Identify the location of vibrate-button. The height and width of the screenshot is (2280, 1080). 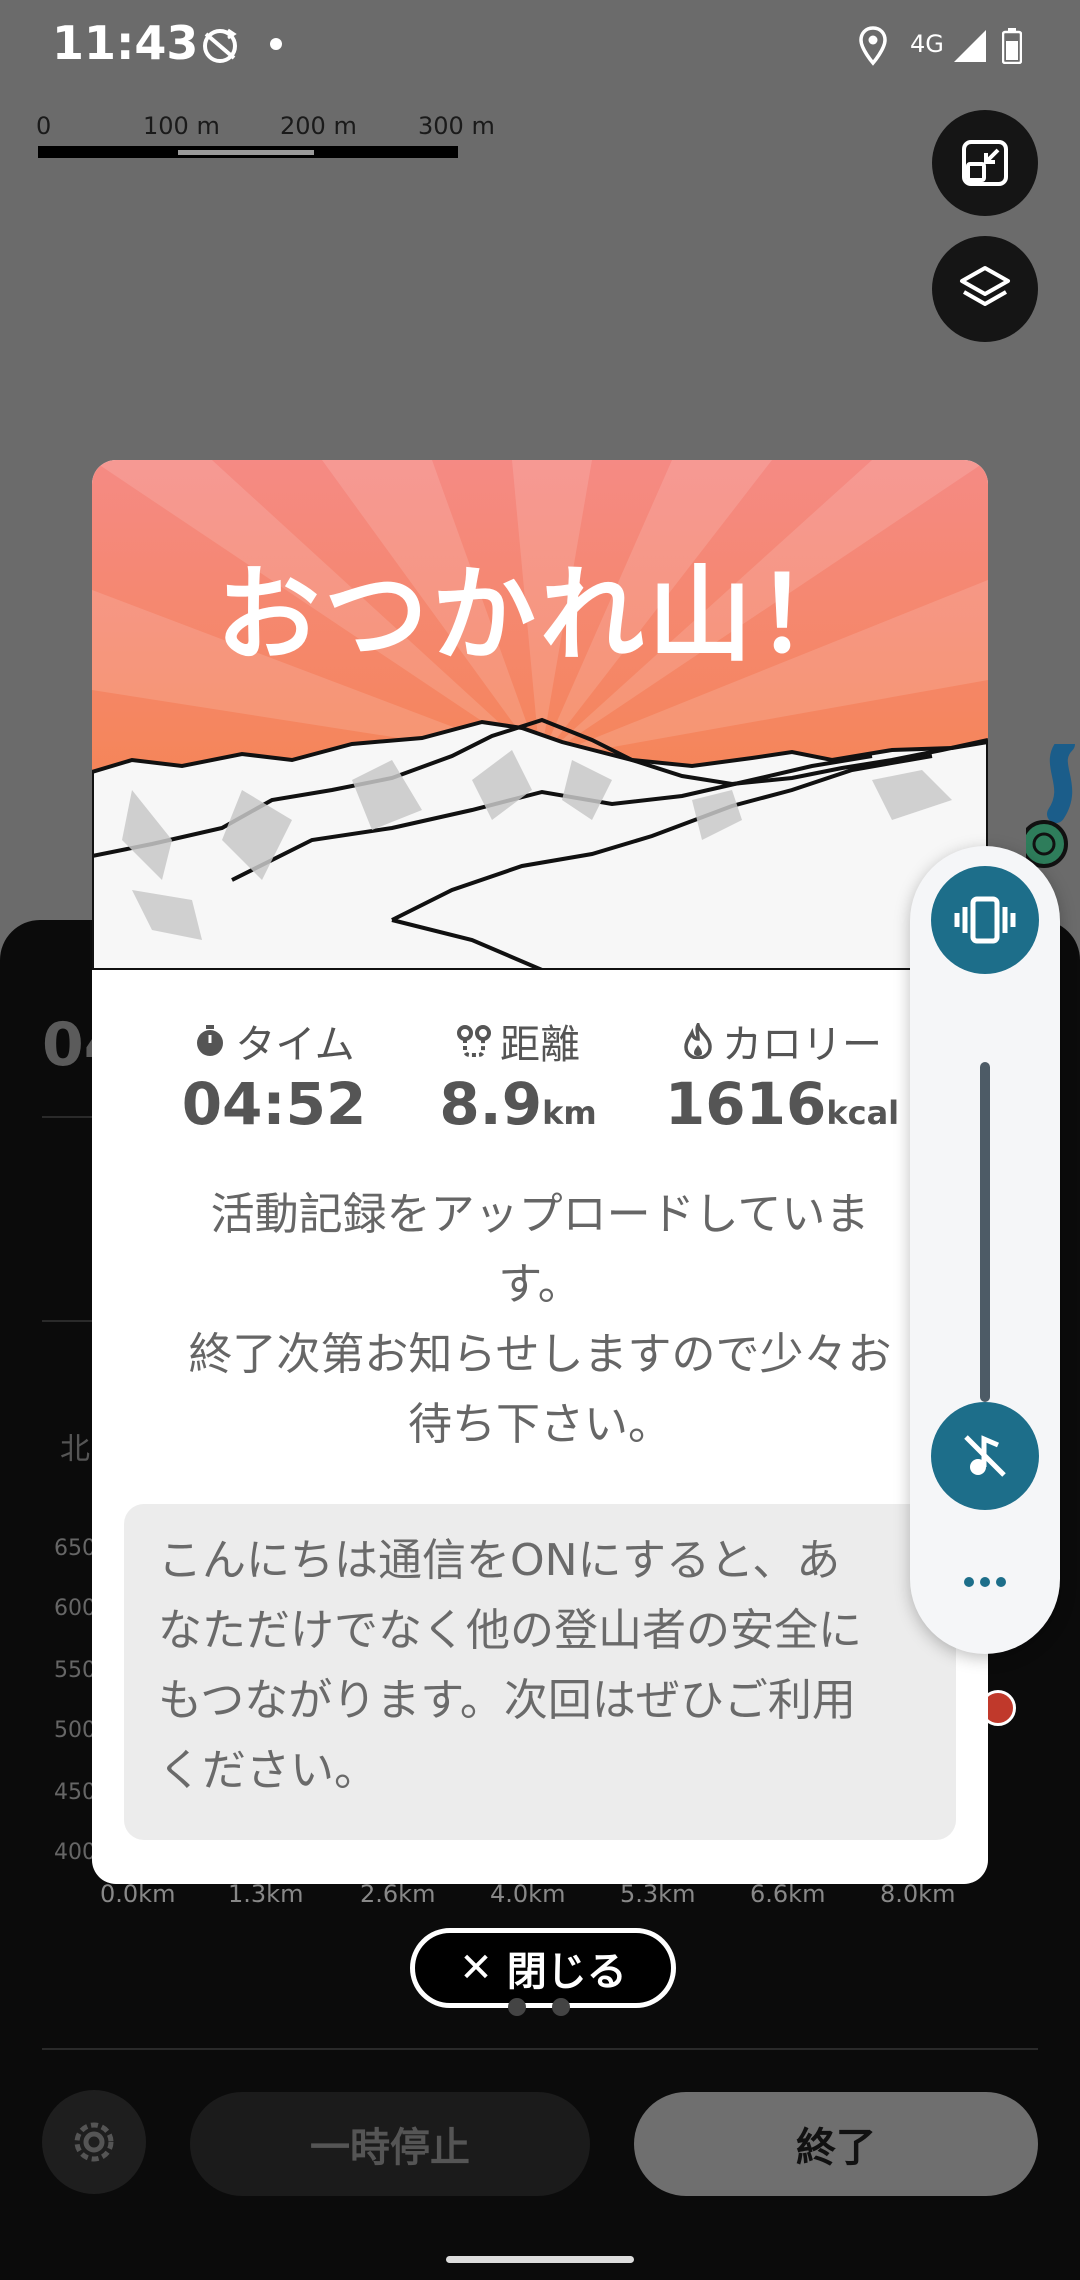
(985, 920).